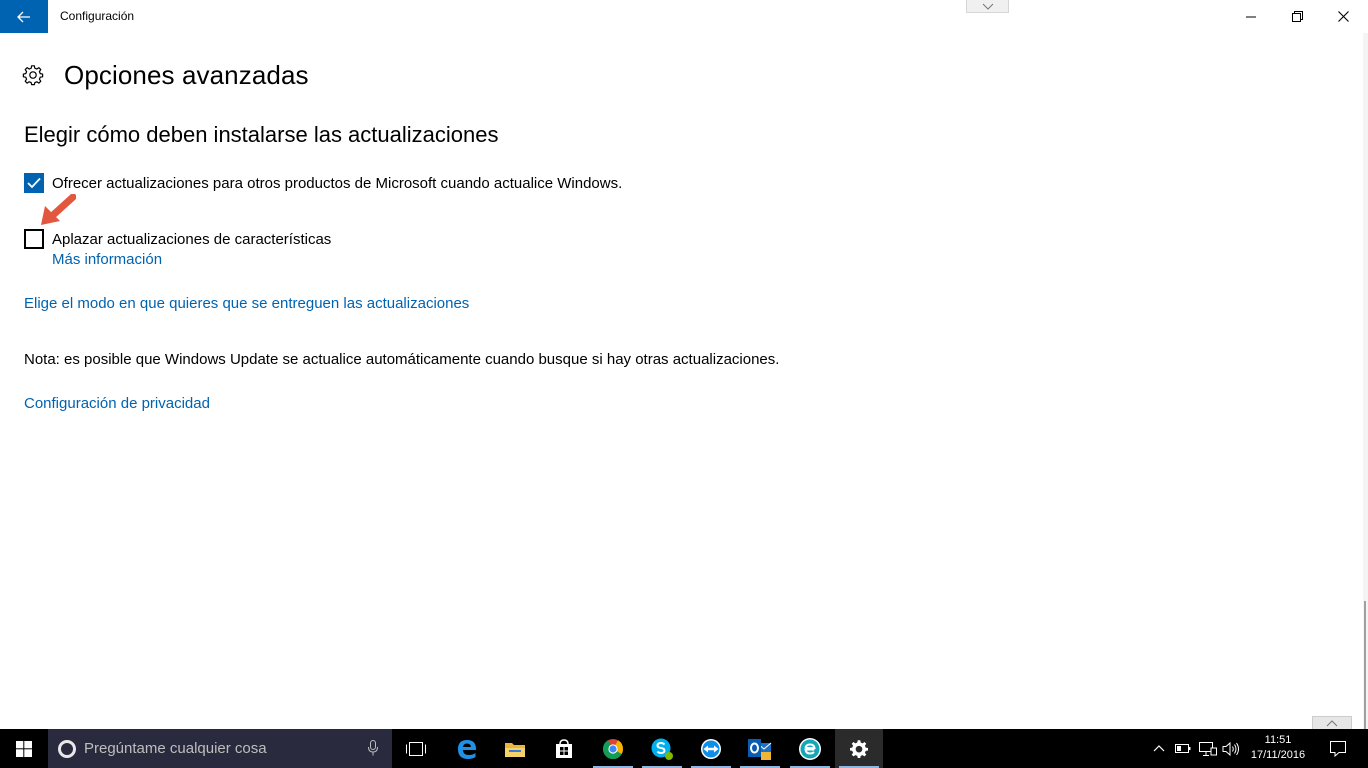  Describe the element at coordinates (34, 239) in the screenshot. I see `defer-updates-checkbox` at that location.